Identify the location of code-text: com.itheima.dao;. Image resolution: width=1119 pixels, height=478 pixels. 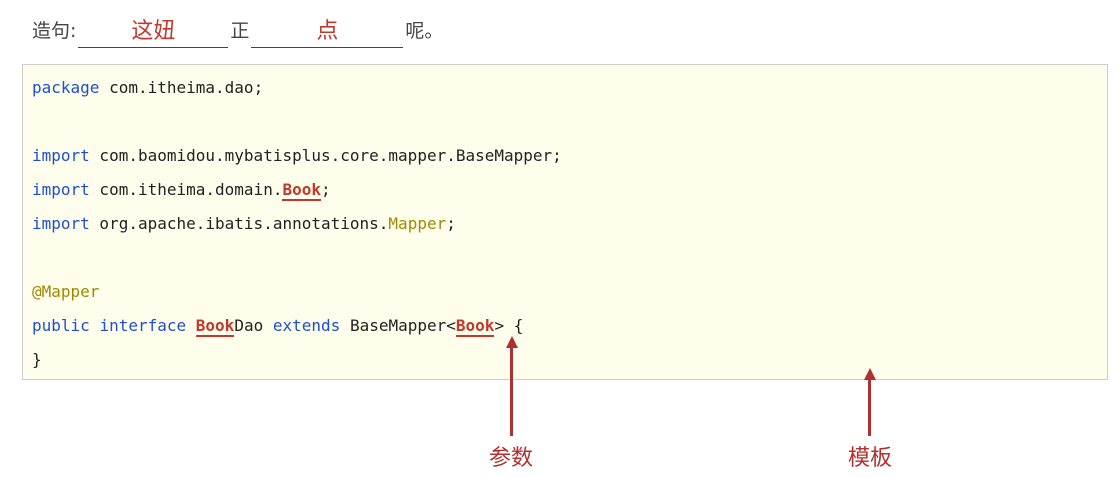
(181, 87).